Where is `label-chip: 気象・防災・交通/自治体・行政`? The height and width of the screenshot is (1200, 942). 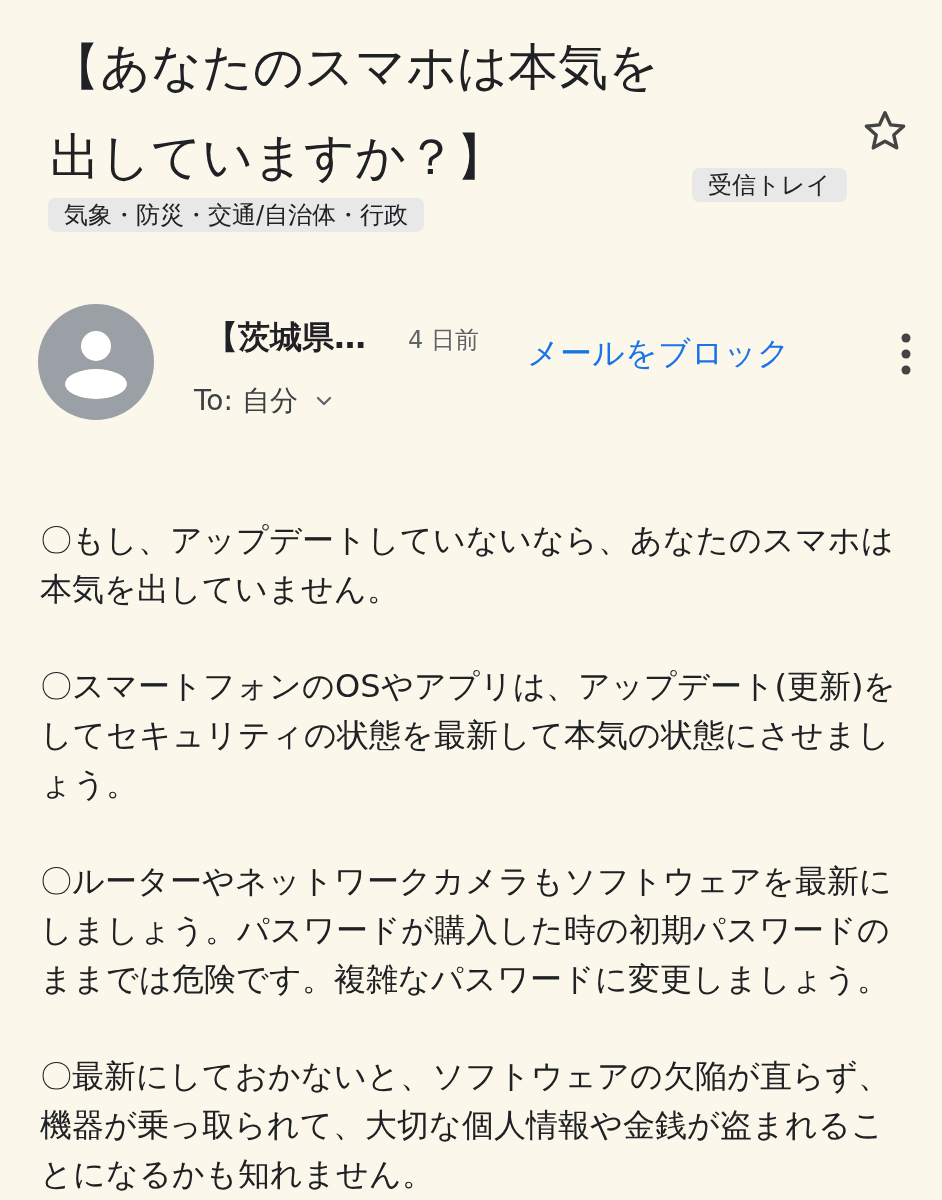
label-chip: 気象・防災・交通/自治体・行政 is located at coordinates (236, 215).